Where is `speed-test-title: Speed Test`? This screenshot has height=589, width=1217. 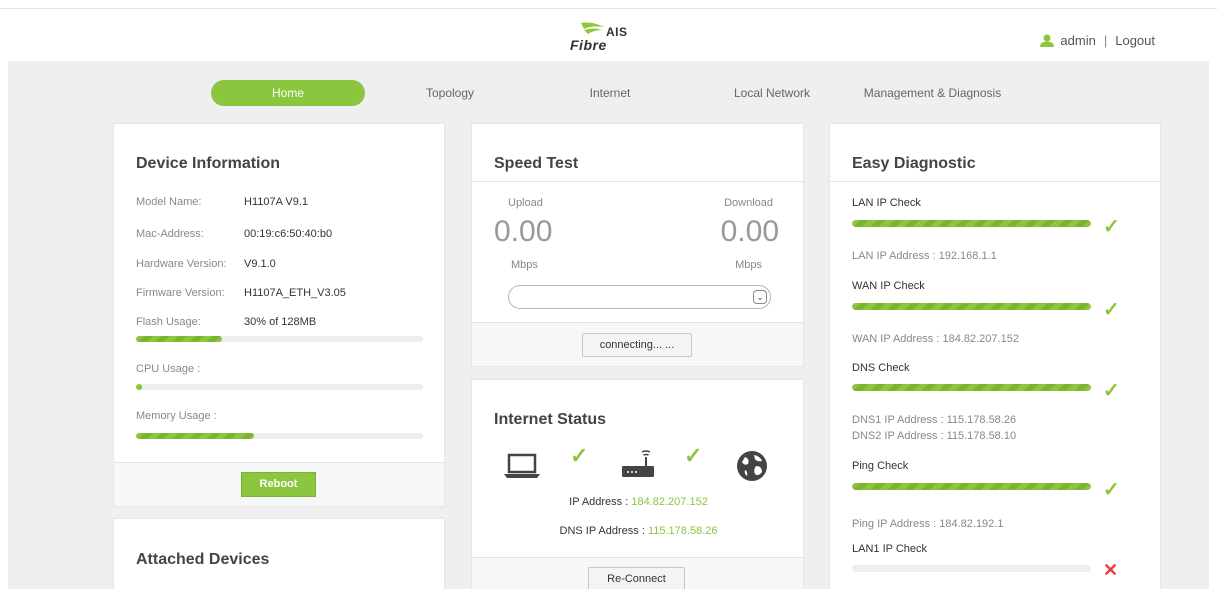
speed-test-title: Speed Test is located at coordinates (536, 163).